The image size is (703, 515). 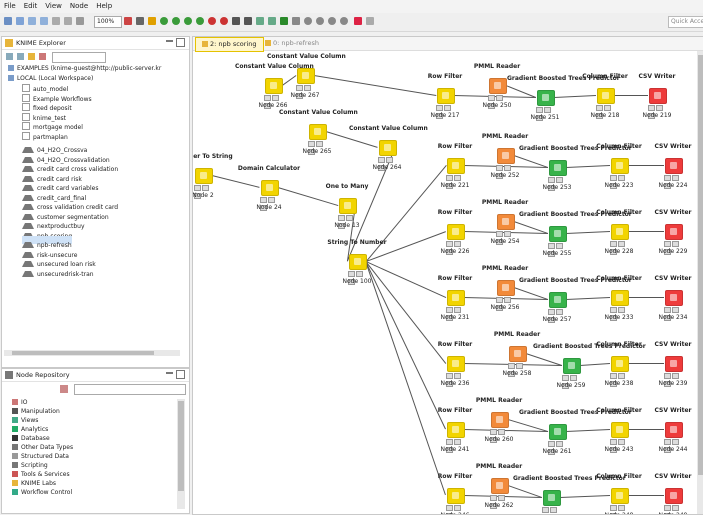 What do you see at coordinates (552, 498) in the screenshot?
I see `node-n263` at bounding box center [552, 498].